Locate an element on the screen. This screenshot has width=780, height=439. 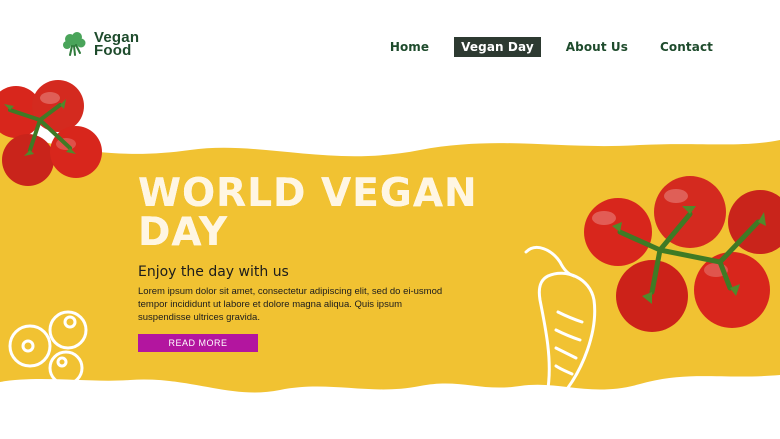
tomatoes-top-left is located at coordinates (51, 133).